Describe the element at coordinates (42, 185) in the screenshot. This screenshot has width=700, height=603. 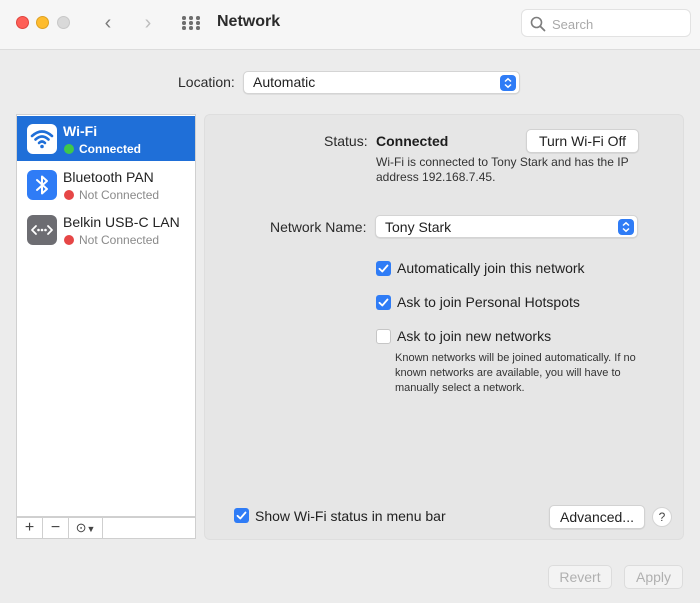
I see `bluetooth-icon` at that location.